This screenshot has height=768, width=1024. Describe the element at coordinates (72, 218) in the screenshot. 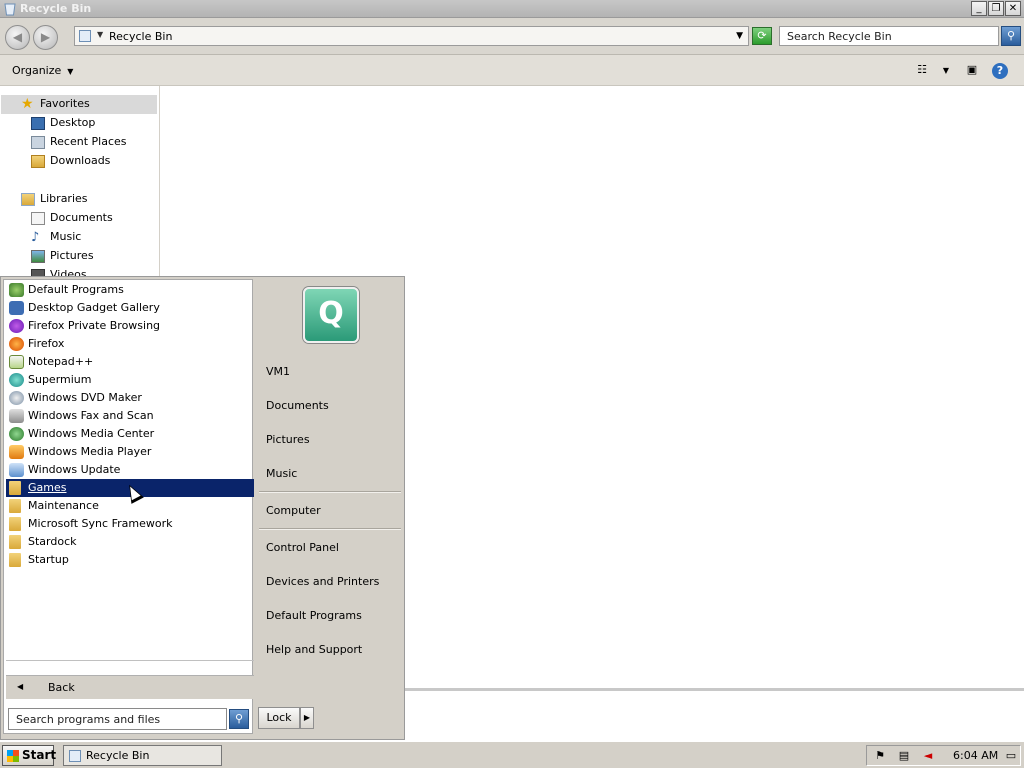

I see `nav-documents: Documents` at that location.